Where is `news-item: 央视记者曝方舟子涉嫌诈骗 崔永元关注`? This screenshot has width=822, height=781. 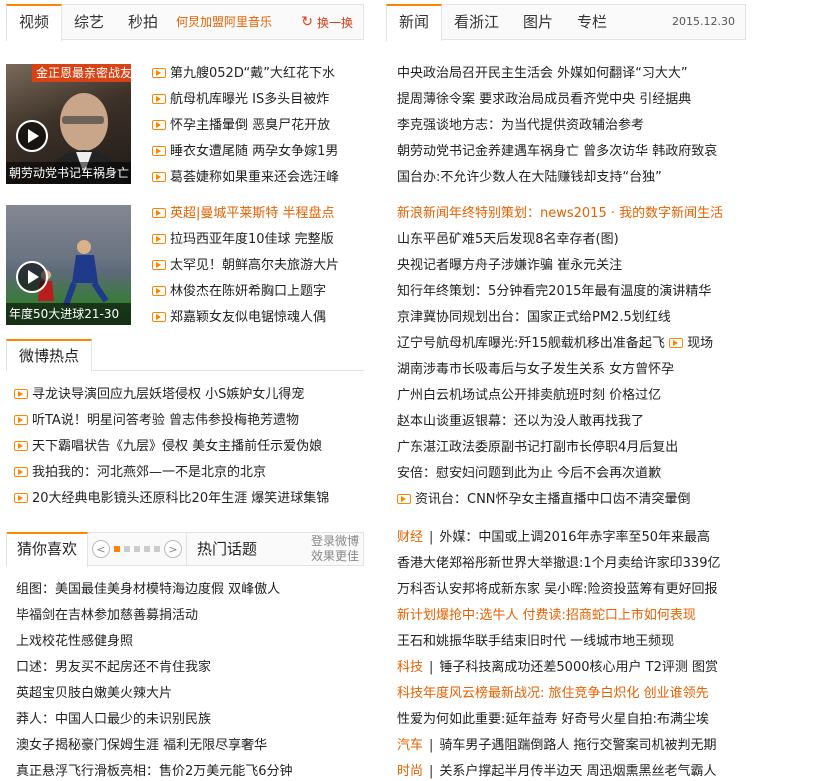
news-item: 央视记者曝方舟子涉嫌诈骗 崔永元关注 is located at coordinates (577, 266).